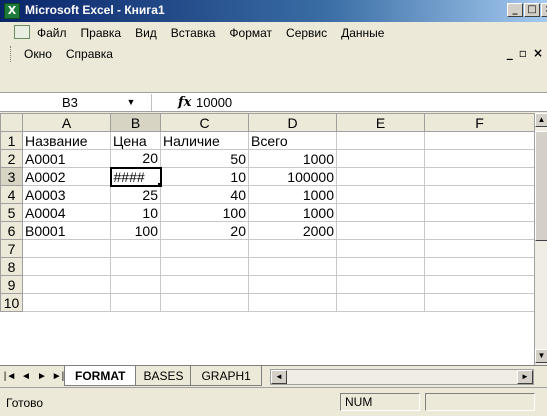 The image size is (547, 416). What do you see at coordinates (11, 140) in the screenshot?
I see `row-header: 1` at bounding box center [11, 140].